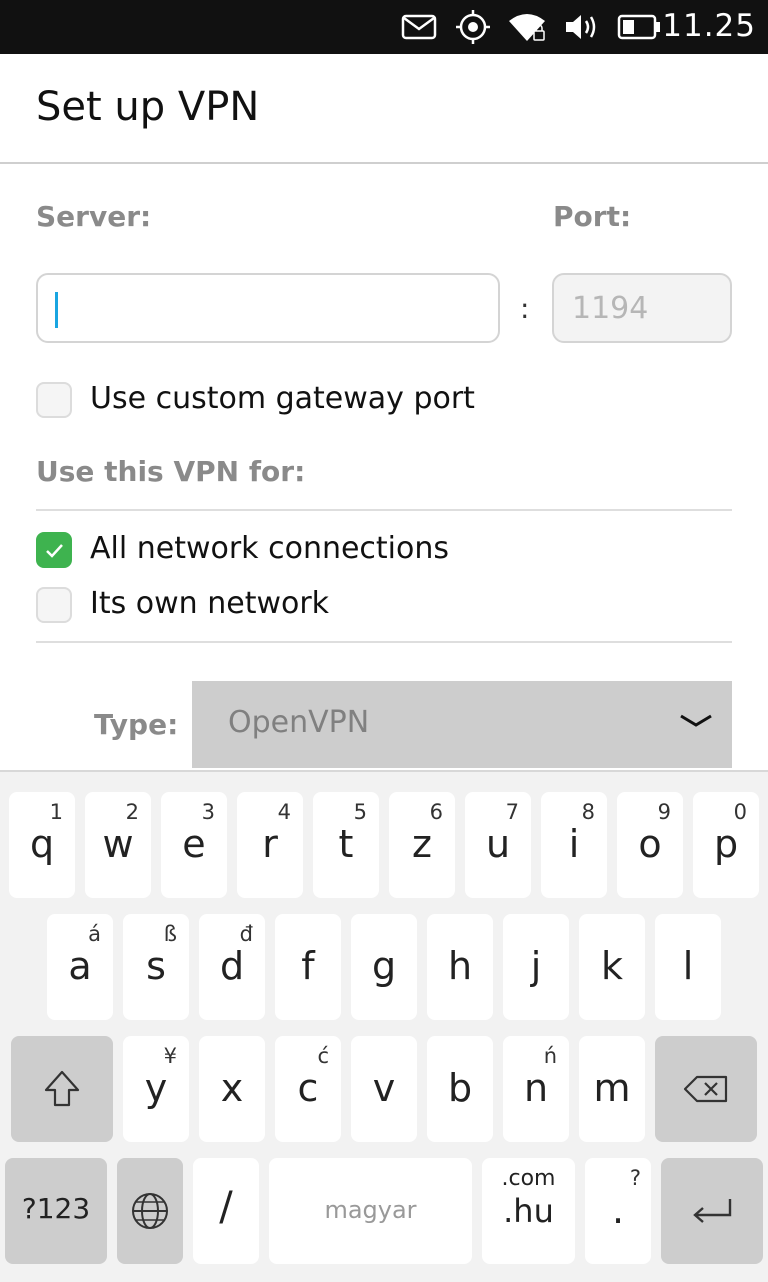 The height and width of the screenshot is (1282, 768). Describe the element at coordinates (642, 308) in the screenshot. I see `port-input: 1194` at that location.